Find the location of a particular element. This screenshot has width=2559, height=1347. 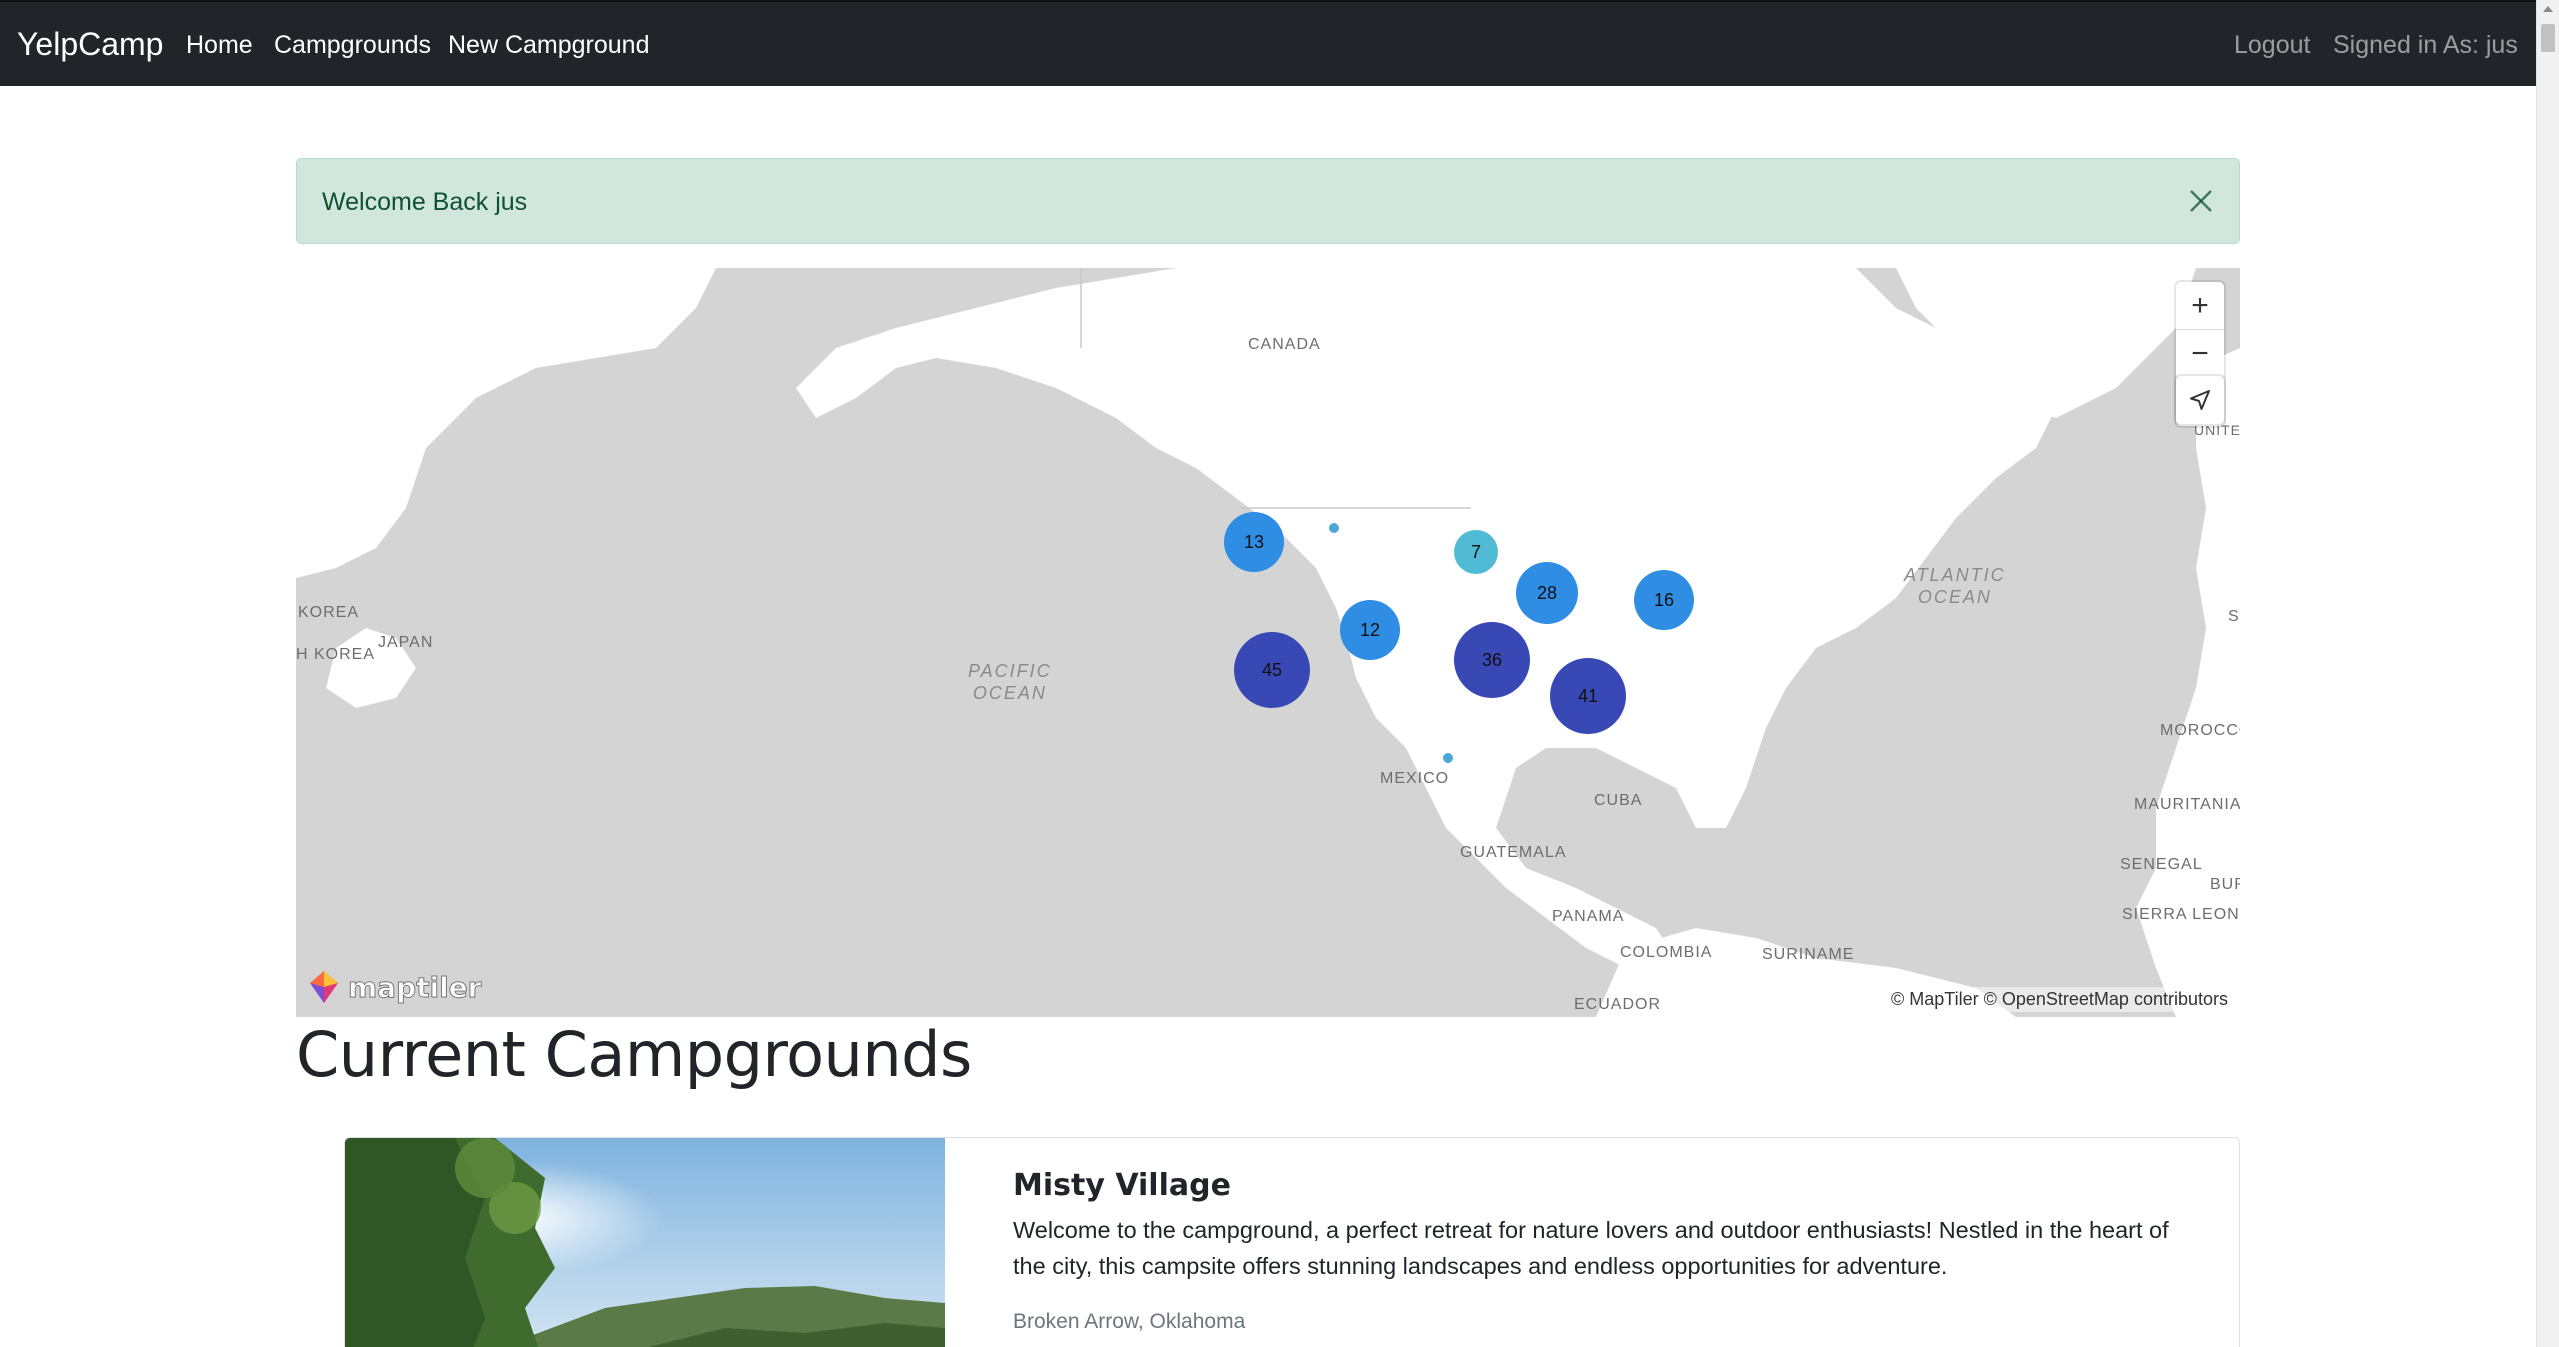

scroll-thumb is located at coordinates (2548, 38).